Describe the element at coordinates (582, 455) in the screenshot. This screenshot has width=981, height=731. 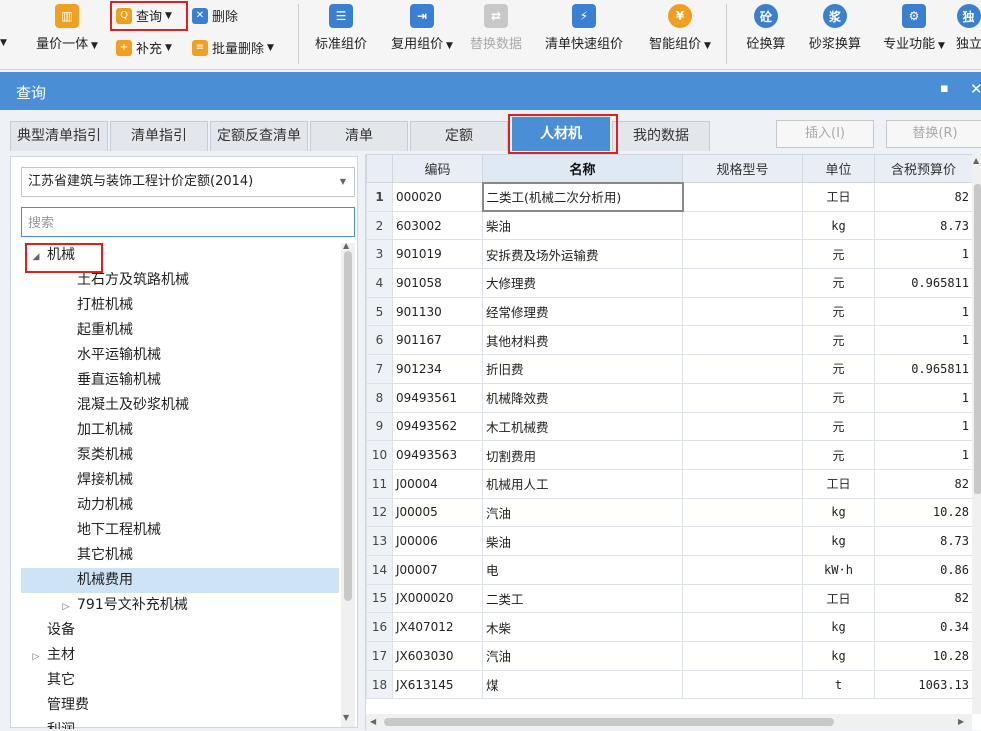
I see `cell-name: 切割费用` at that location.